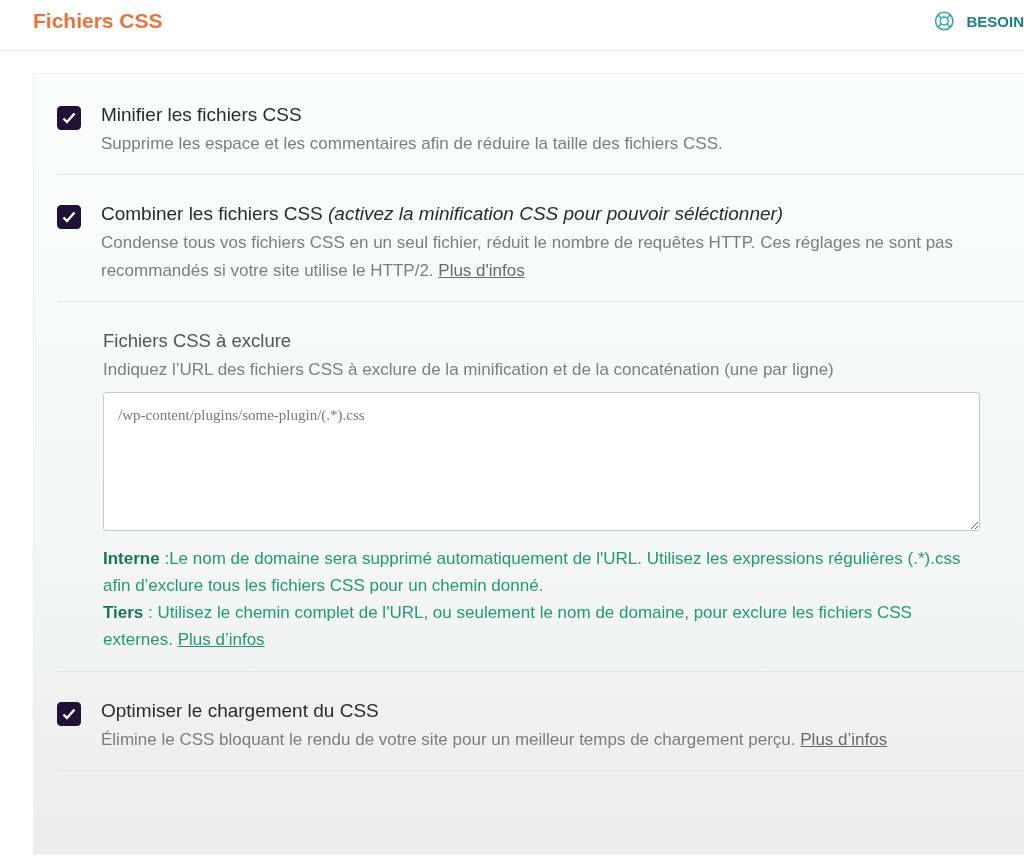 The image size is (1024, 861). I want to click on description: Condense tous vos fichiers CSS en un seul fichier, réduit le nombre de requêtes HTTP. Ces réglages ne sont pas recommandés si votre site utilise le HTTP/2. Plus d'infos, so click(528, 257).